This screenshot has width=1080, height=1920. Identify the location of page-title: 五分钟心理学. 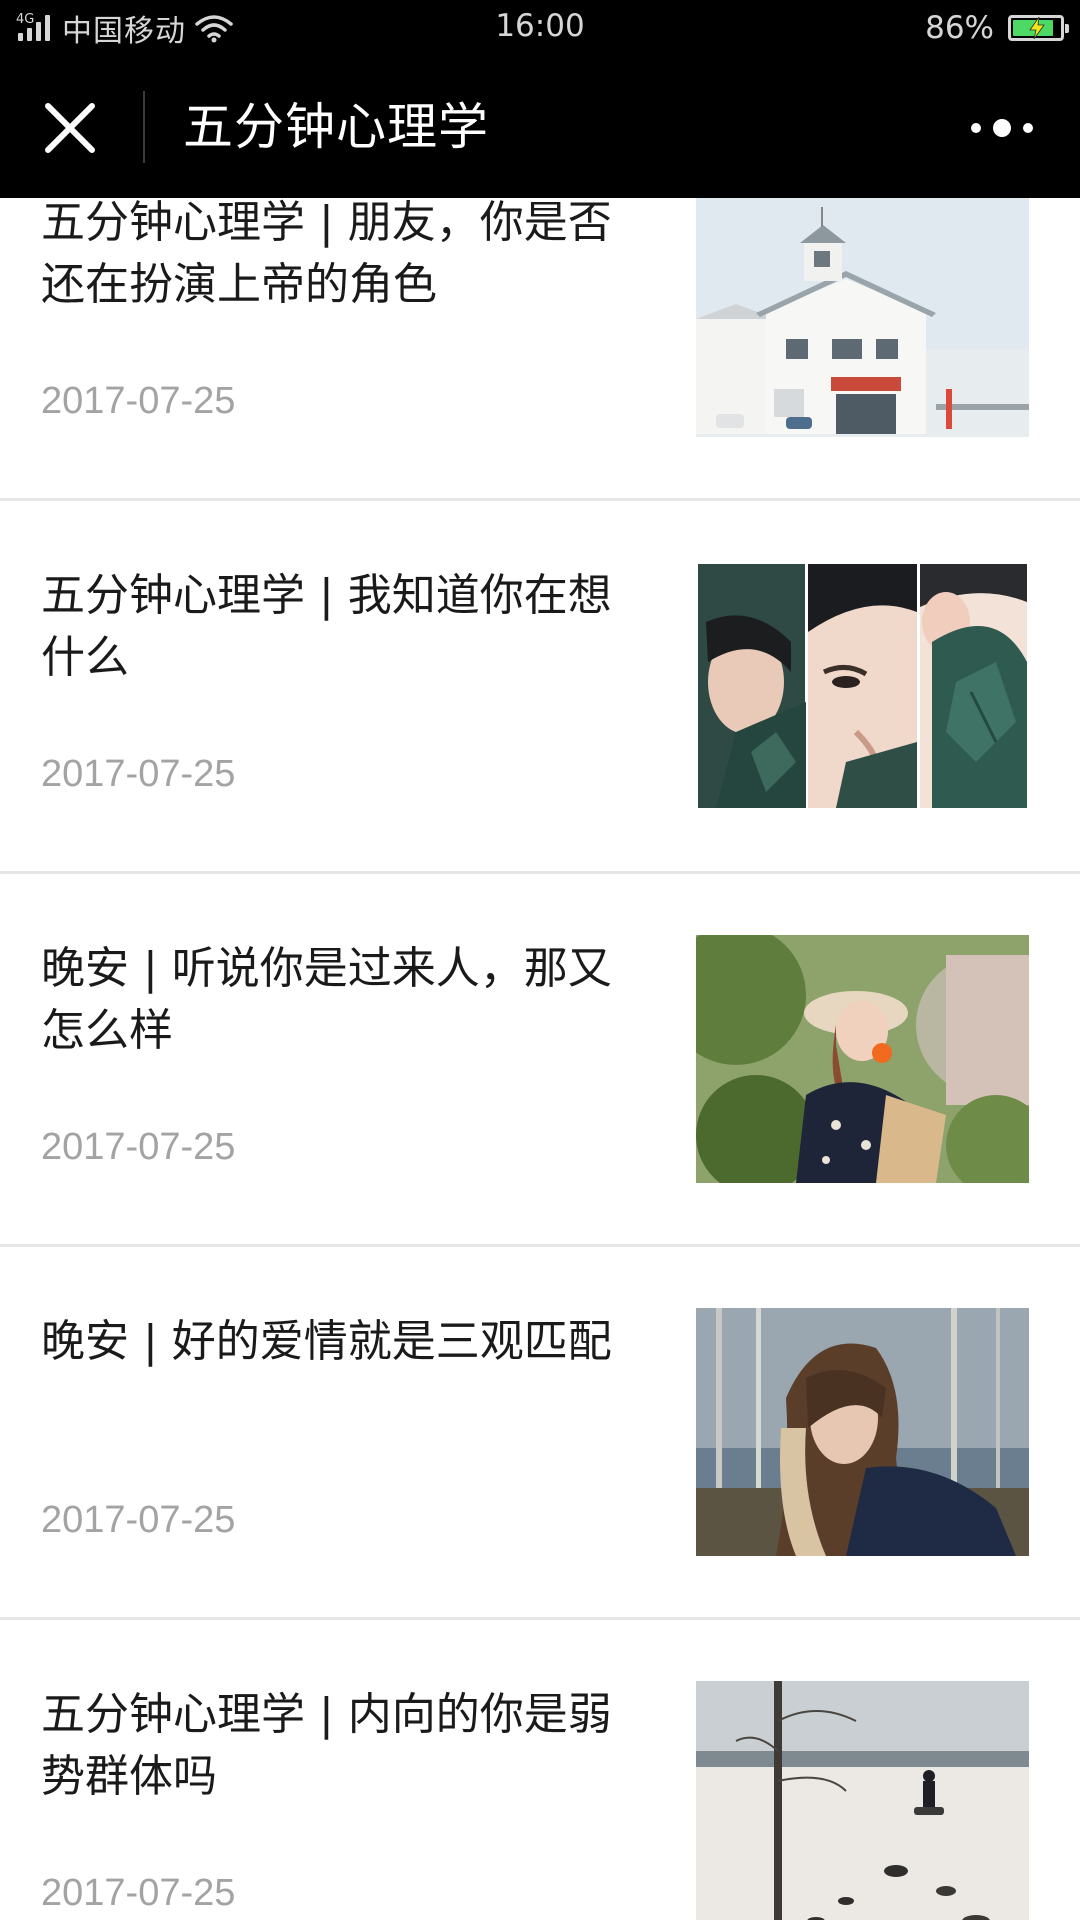
(336, 127).